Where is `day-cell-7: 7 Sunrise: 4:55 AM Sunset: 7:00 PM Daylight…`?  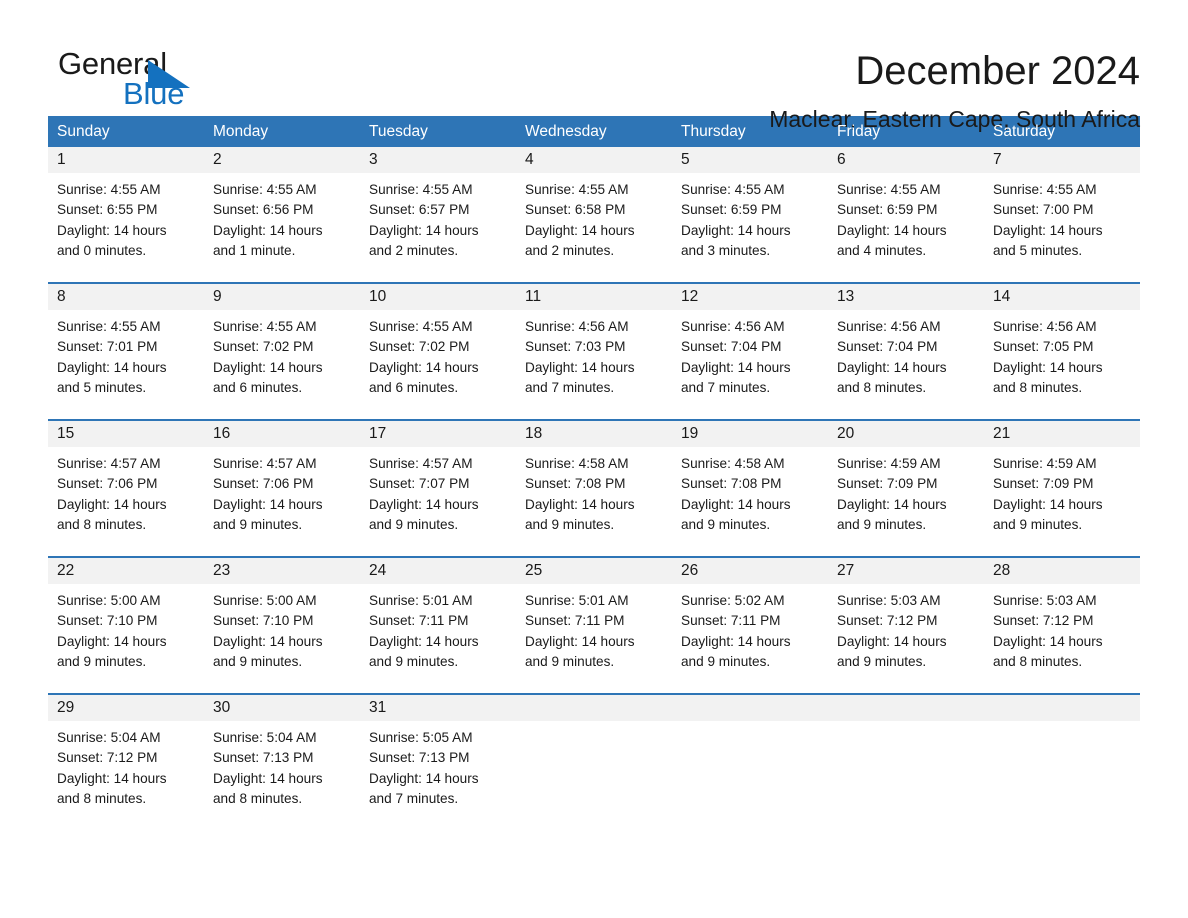 day-cell-7: 7 Sunrise: 4:55 AM Sunset: 7:00 PM Daylight… is located at coordinates (1062, 214).